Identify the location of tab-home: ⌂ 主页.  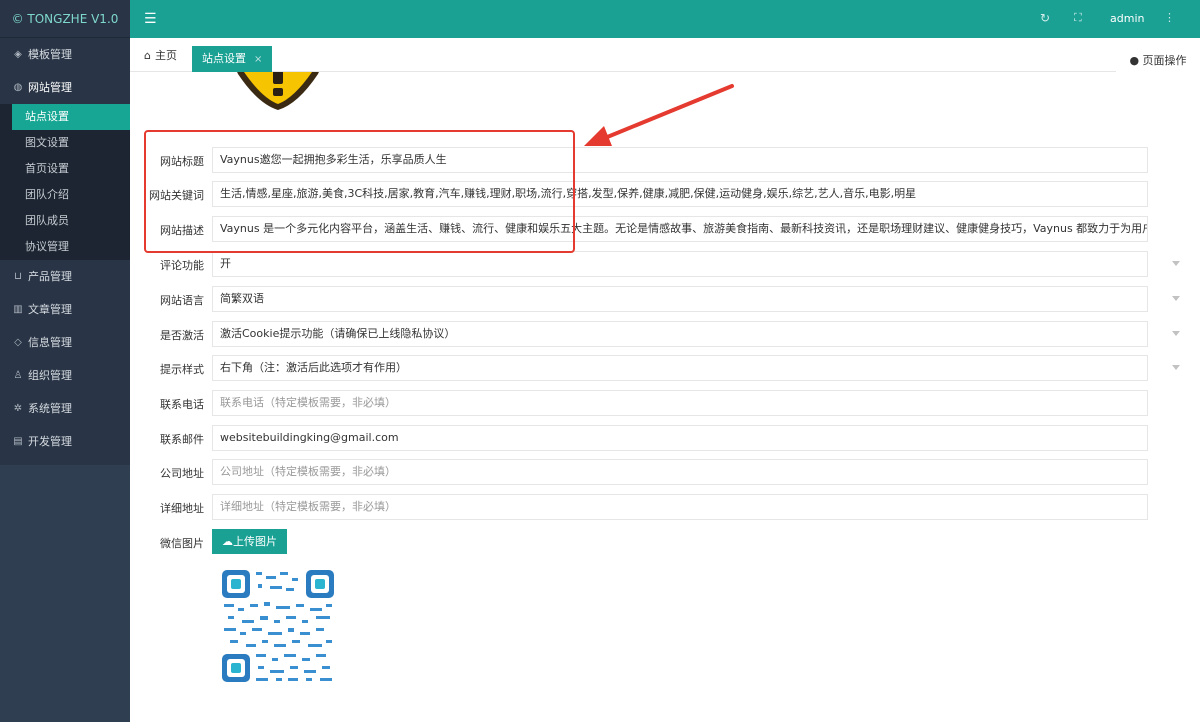
(160, 55).